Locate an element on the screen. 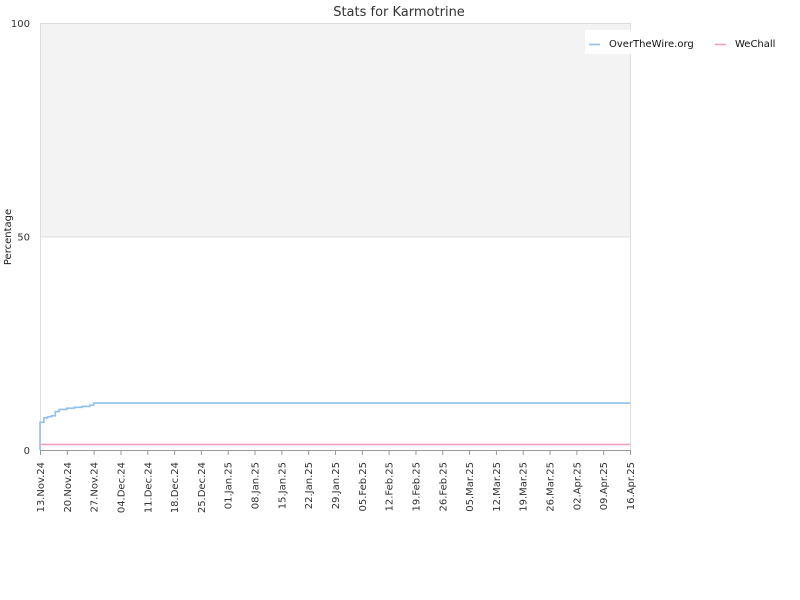 The image size is (800, 600). y-tick-label: 100 is located at coordinates (20, 24).